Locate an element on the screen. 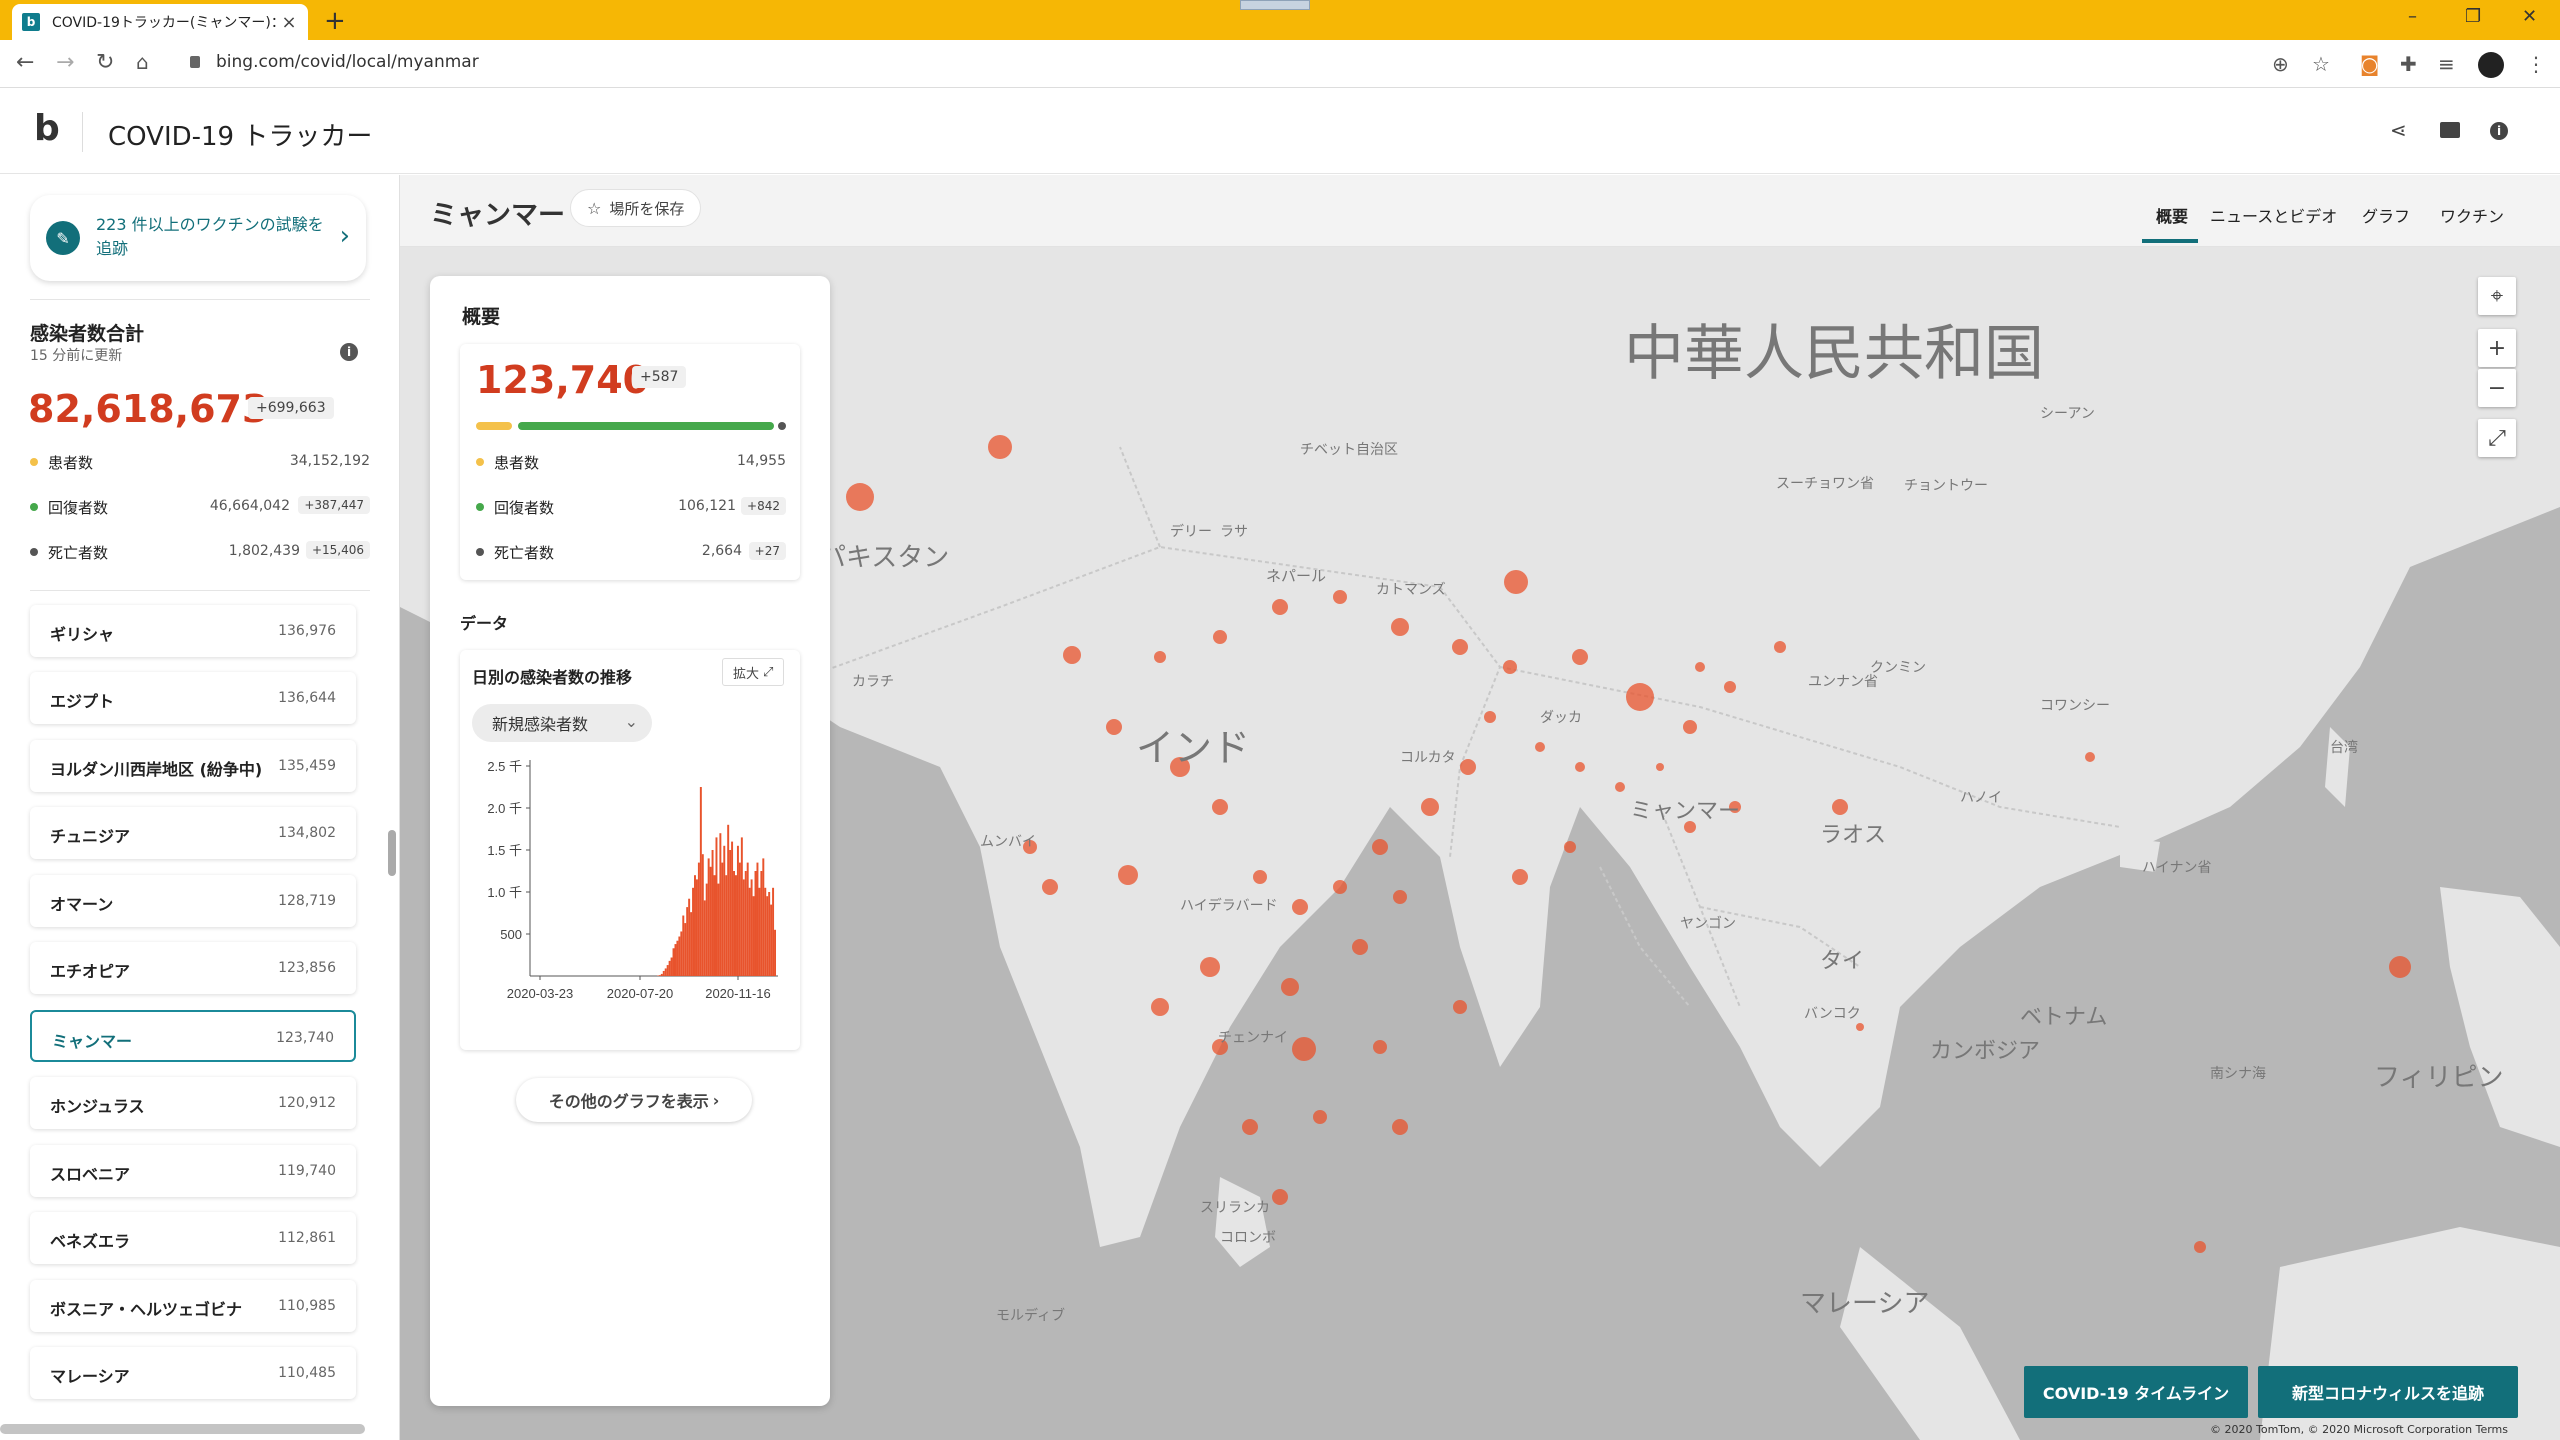 Image resolution: width=2560 pixels, height=1440 pixels. close-tab-icon: × is located at coordinates (289, 22).